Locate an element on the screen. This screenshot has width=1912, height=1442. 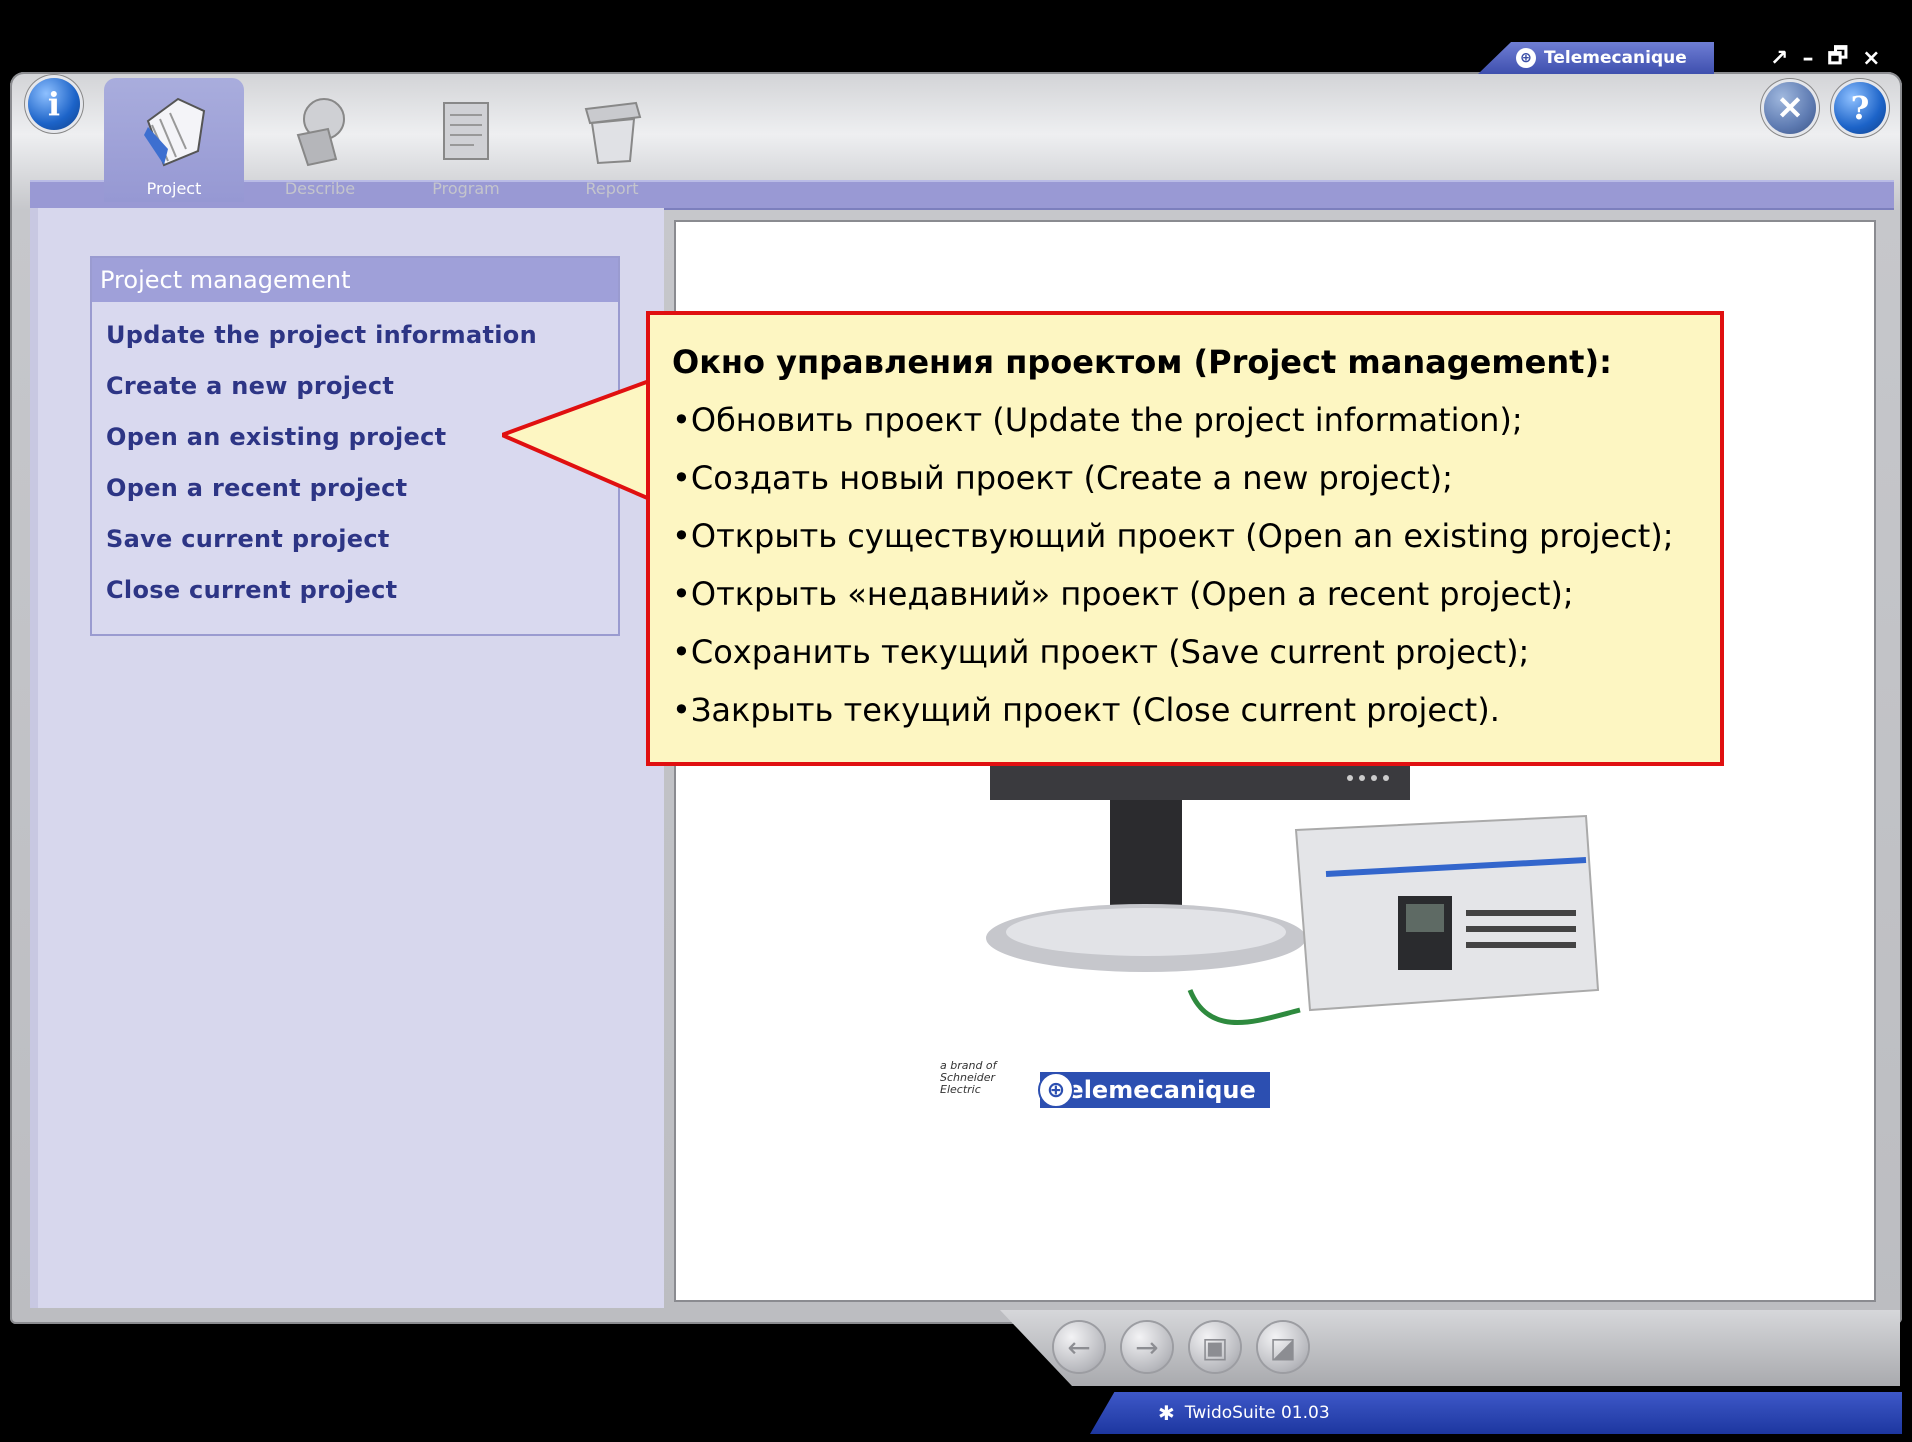
close-button: × is located at coordinates (1871, 58).